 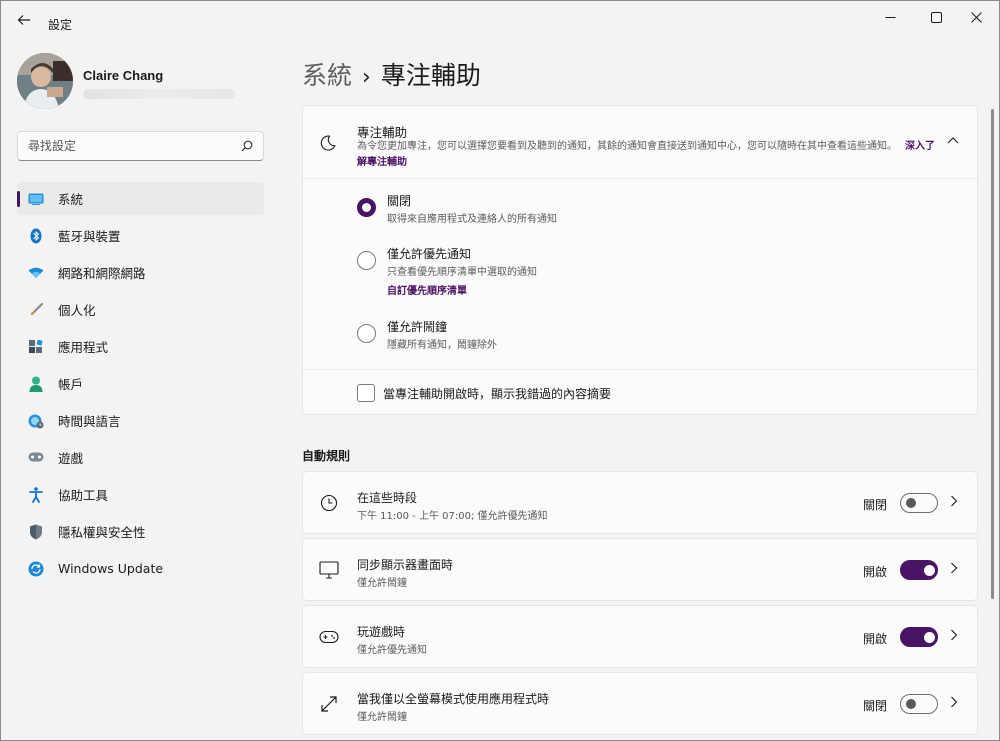 What do you see at coordinates (936, 17) in the screenshot?
I see `maximize-icon` at bounding box center [936, 17].